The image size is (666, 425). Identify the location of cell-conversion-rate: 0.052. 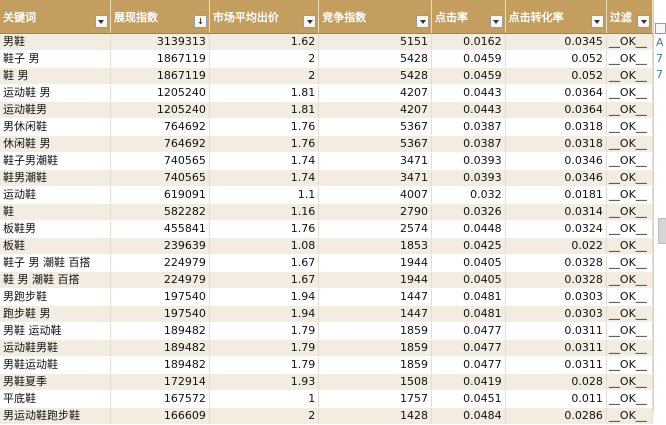
(556, 59).